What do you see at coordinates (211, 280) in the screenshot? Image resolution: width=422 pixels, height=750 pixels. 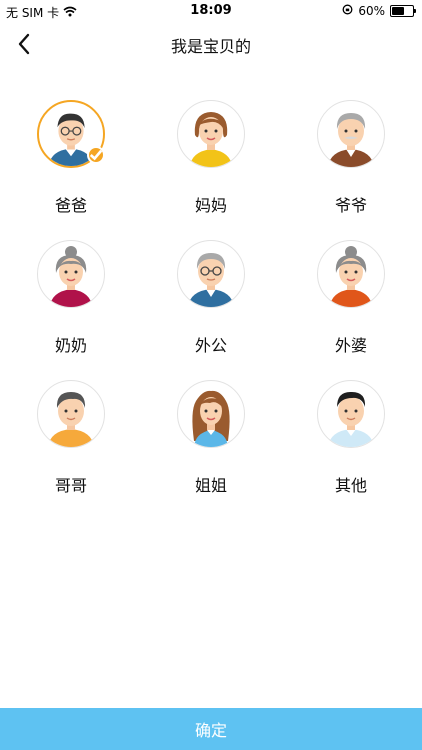 I see `maternal-grandpa-avatar-icon` at bounding box center [211, 280].